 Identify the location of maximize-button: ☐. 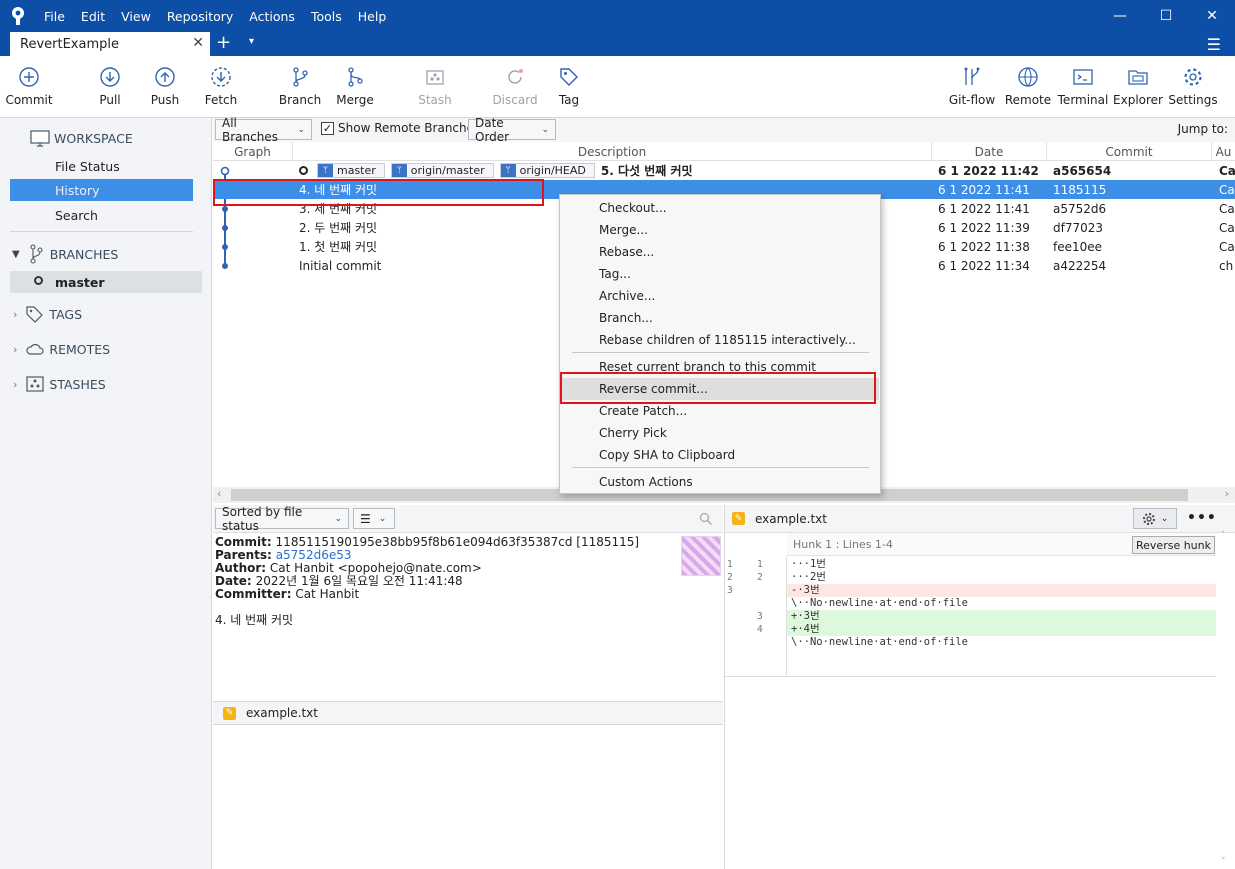
(1166, 16).